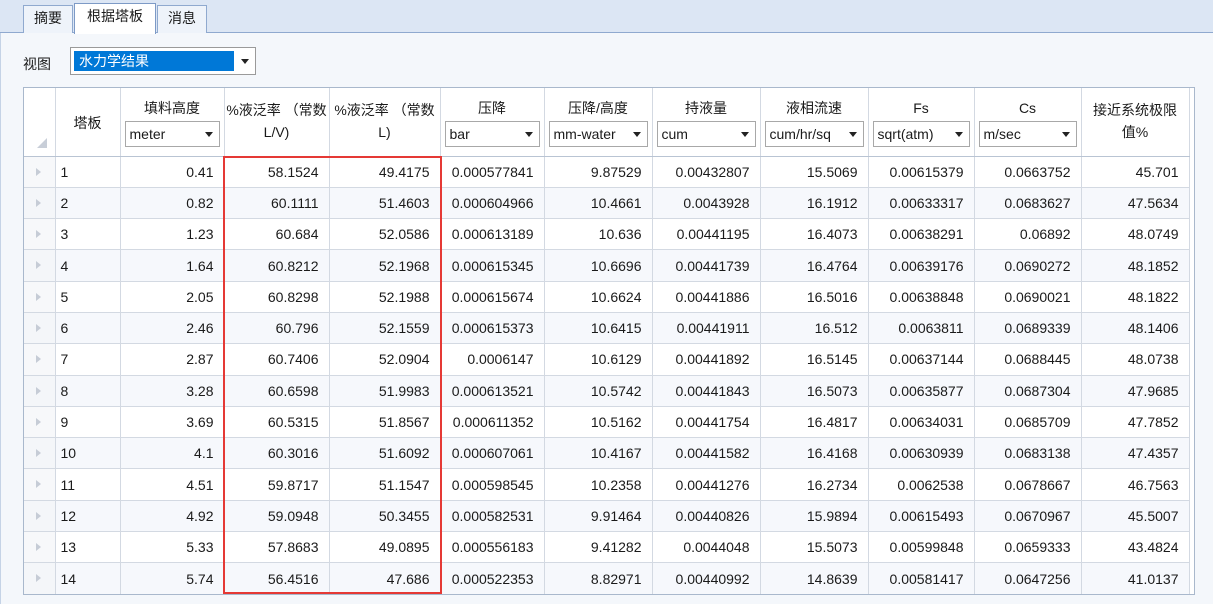  What do you see at coordinates (706, 172) in the screenshot?
I see `table-cell: 0.00432807` at bounding box center [706, 172].